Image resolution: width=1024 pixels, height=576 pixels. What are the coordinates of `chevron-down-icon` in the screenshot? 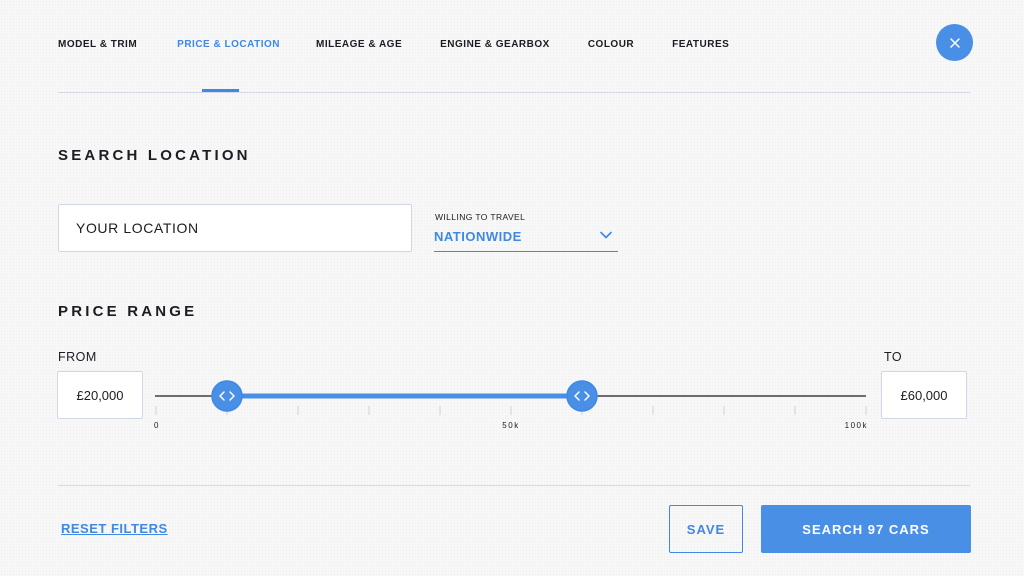 It's located at (606, 235).